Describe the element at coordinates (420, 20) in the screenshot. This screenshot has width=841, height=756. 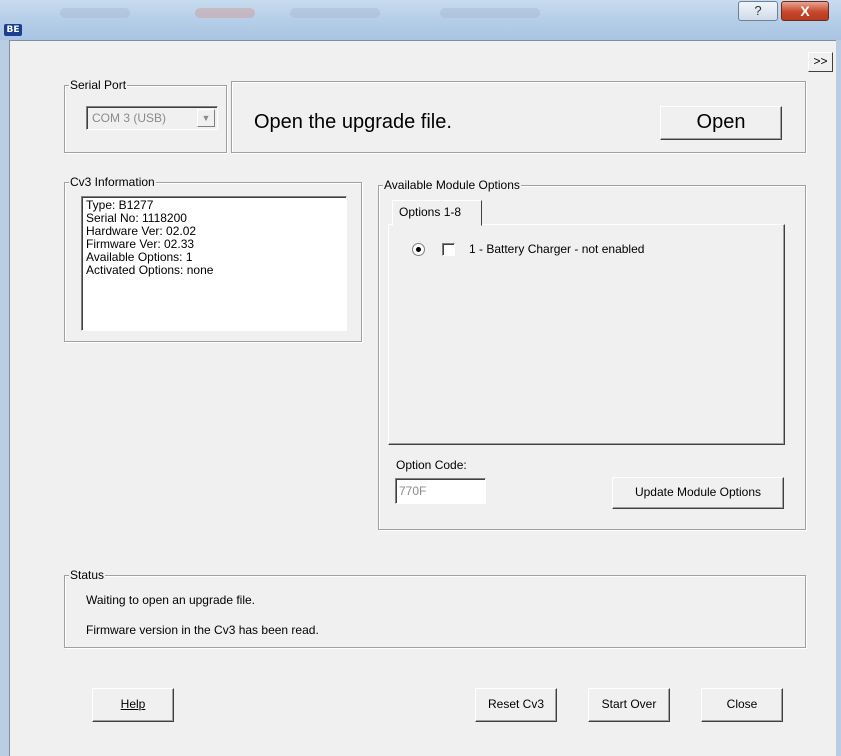
I see `title-bar: BE ? X` at that location.